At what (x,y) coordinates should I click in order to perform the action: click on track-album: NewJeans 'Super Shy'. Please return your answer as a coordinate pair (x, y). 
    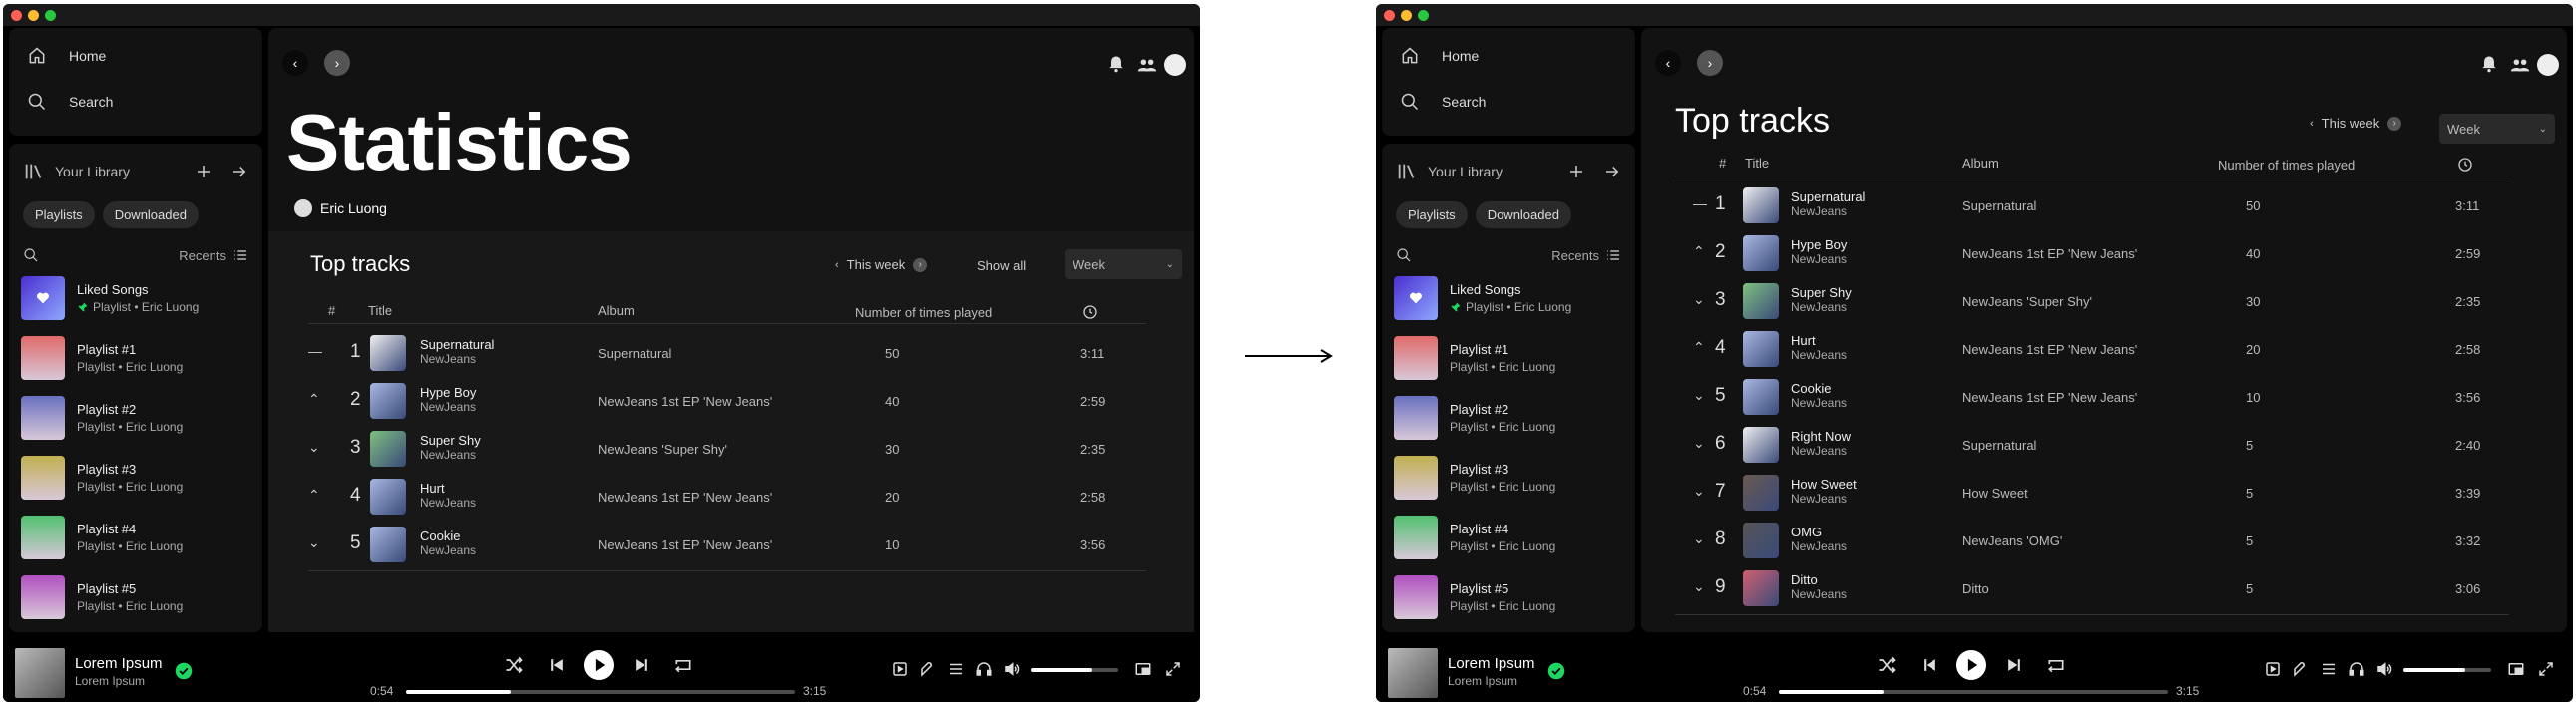
    Looking at the image, I should click on (2027, 301).